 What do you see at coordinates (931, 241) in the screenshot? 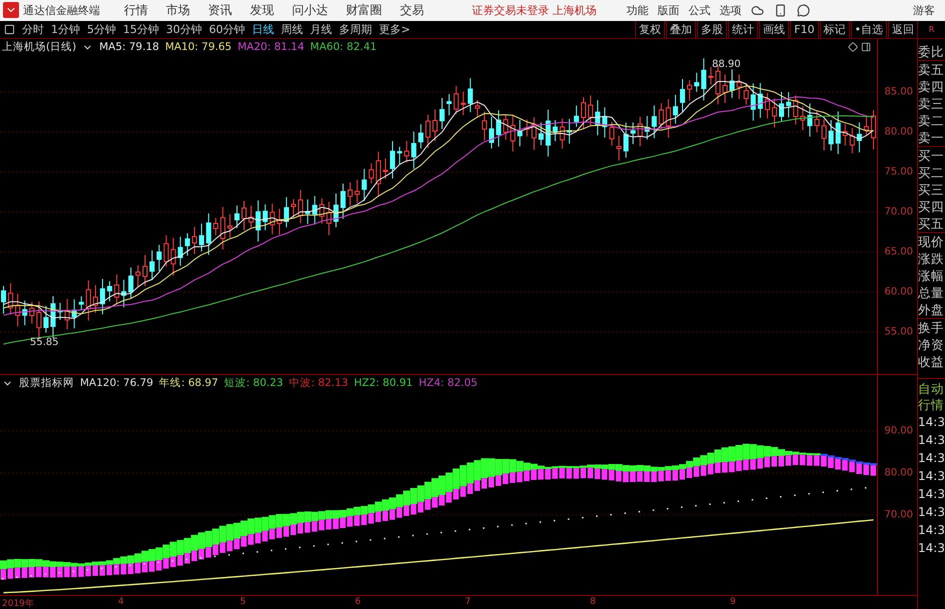
I see `quote-label: 现价` at bounding box center [931, 241].